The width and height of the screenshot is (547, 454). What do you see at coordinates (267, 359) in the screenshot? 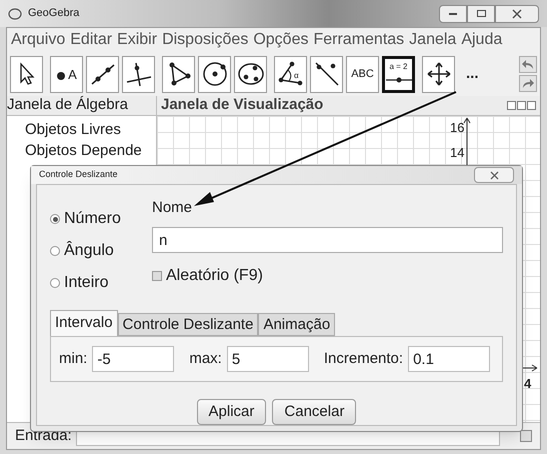
I see `value-field: 5` at bounding box center [267, 359].